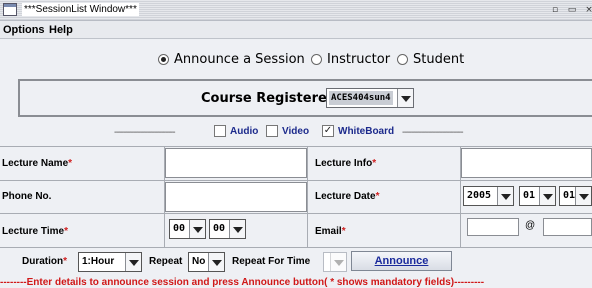  What do you see at coordinates (439, 59) in the screenshot?
I see `radio-label: Student` at bounding box center [439, 59].